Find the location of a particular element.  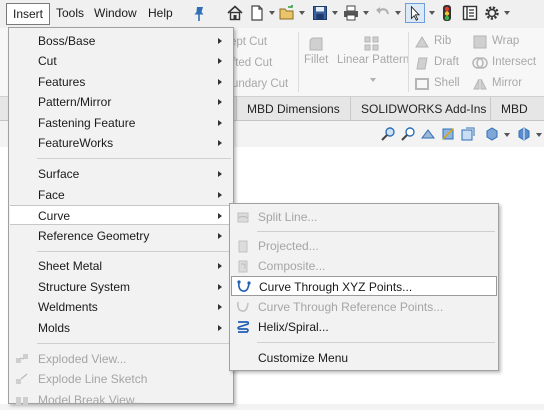

menu-item-customize-menu: Customize Menu is located at coordinates (364, 358).